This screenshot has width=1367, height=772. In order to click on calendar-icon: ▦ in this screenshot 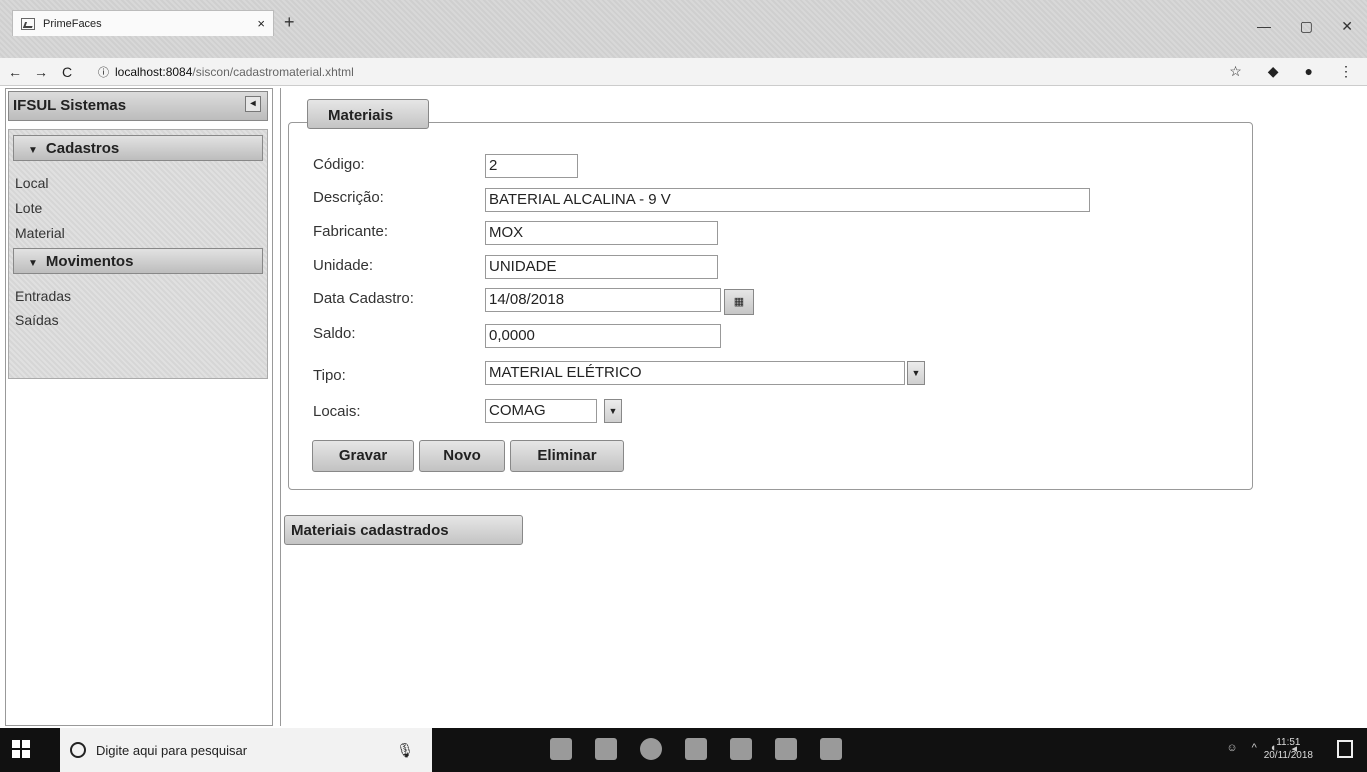, I will do `click(739, 302)`.